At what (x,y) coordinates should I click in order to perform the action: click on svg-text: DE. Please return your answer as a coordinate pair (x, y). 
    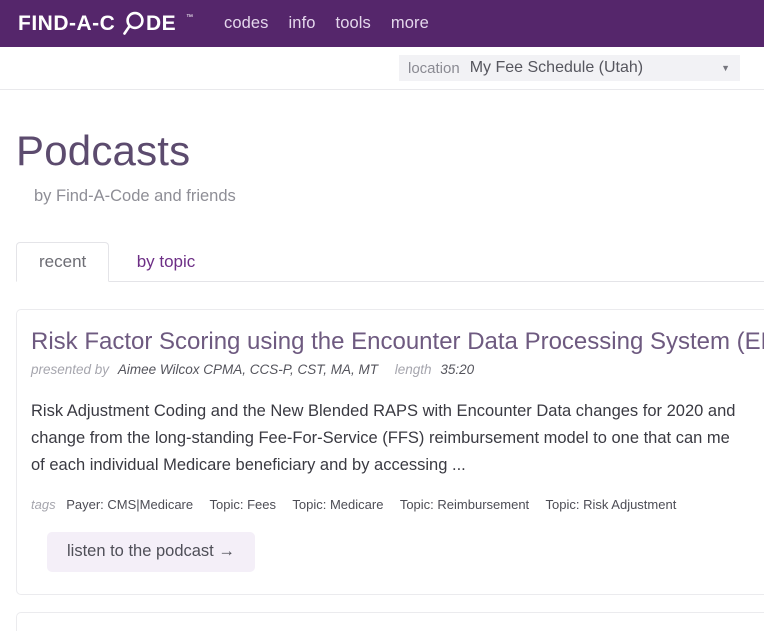
    Looking at the image, I should click on (161, 23).